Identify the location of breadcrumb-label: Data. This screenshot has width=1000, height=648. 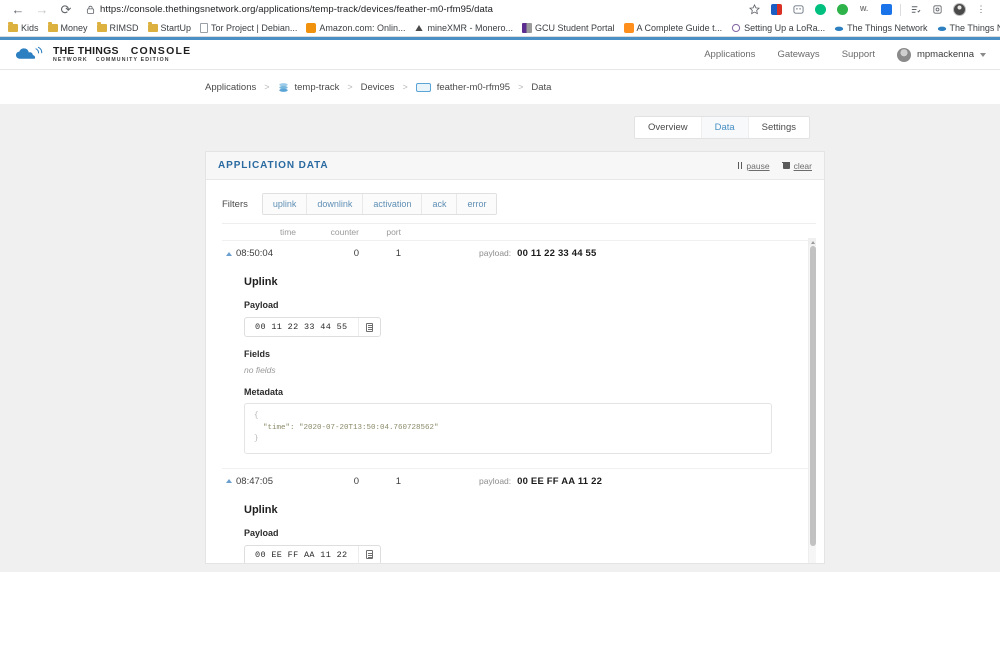
(541, 87).